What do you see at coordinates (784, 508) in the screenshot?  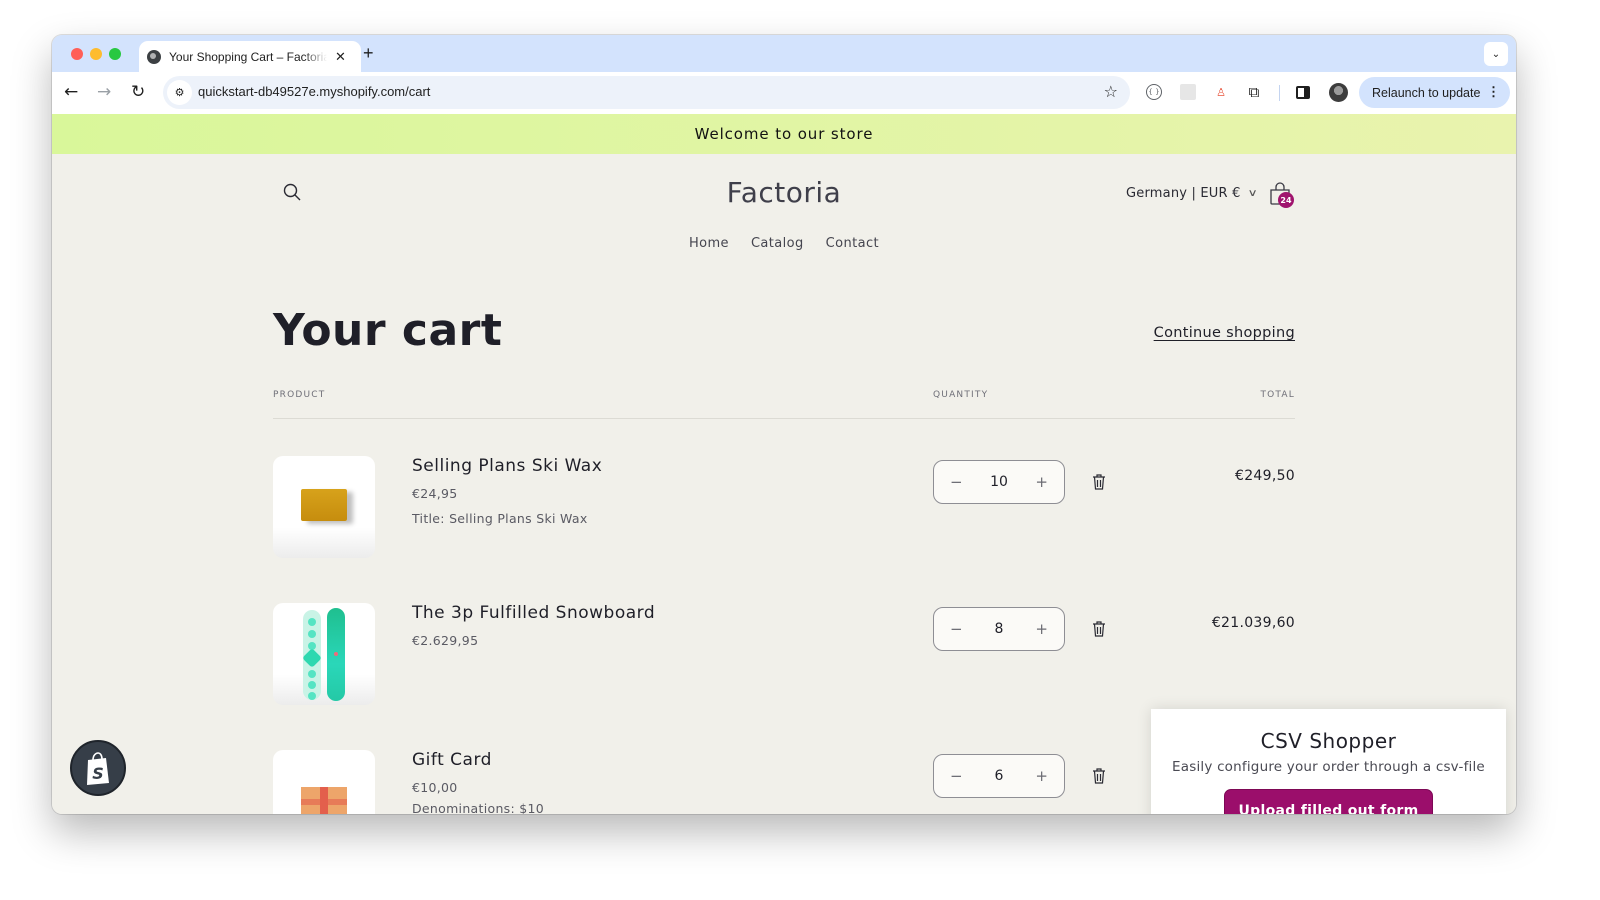 I see `cart-item: Selling Plans Ski Wax €24,95 Title` at bounding box center [784, 508].